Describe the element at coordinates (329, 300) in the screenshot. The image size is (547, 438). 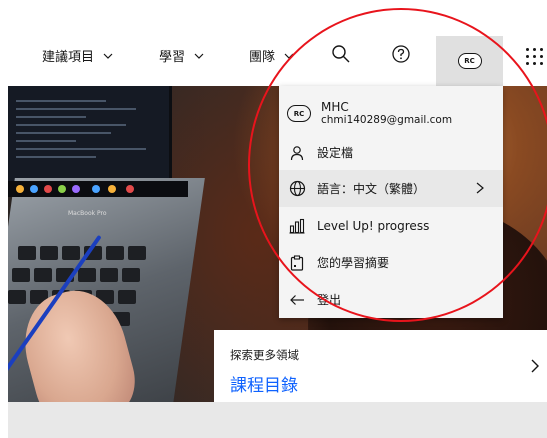
I see `menu-item-label: 登出` at that location.